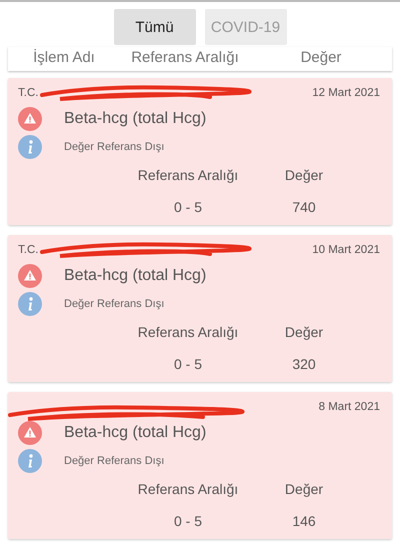 This screenshot has height=557, width=400. Describe the element at coordinates (349, 407) in the screenshot. I see `result-date: 8 Mart 2021` at that location.